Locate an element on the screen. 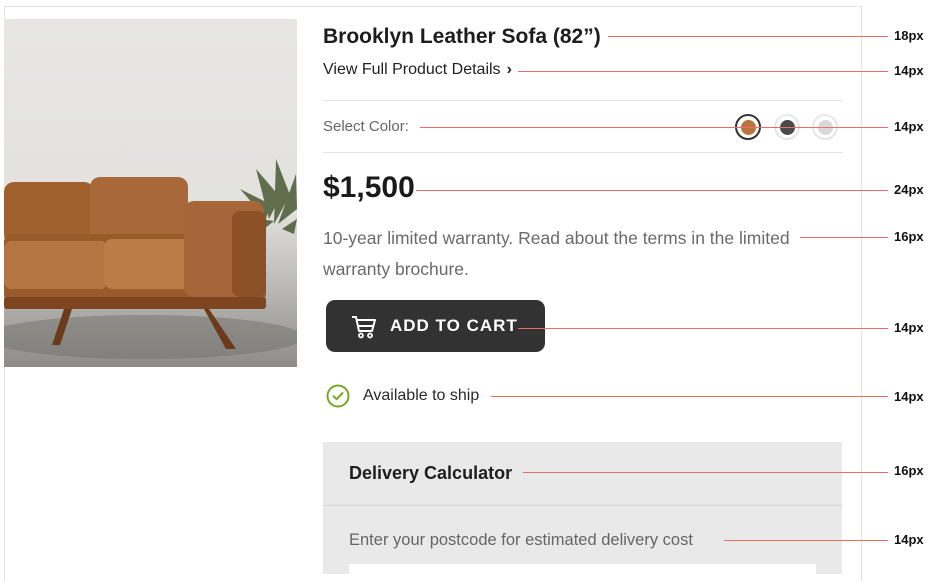 The height and width of the screenshot is (581, 935). annotation-cart-size: 14px is located at coordinates (909, 327).